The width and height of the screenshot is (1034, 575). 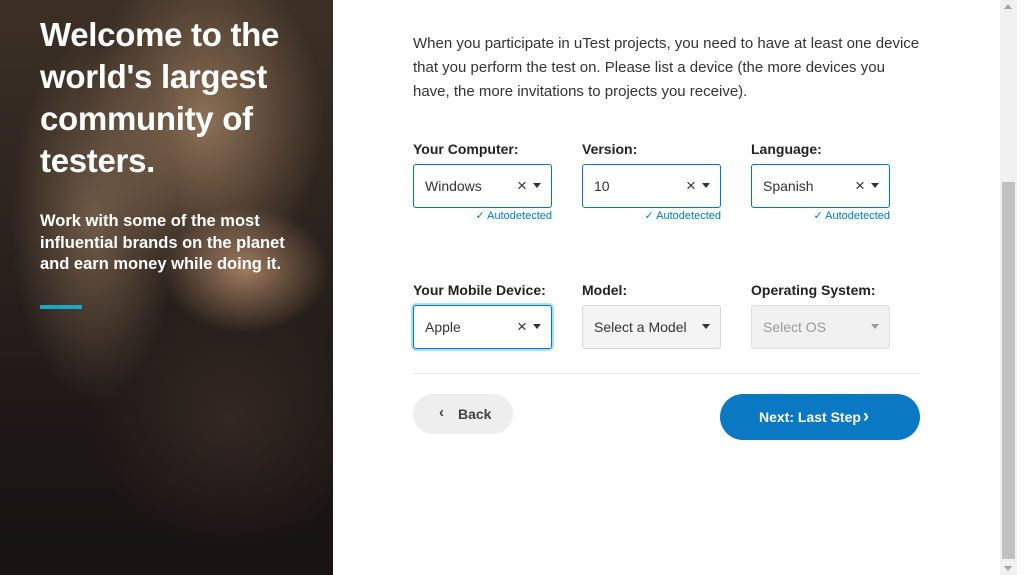 What do you see at coordinates (666, 373) in the screenshot?
I see `form-divider` at bounding box center [666, 373].